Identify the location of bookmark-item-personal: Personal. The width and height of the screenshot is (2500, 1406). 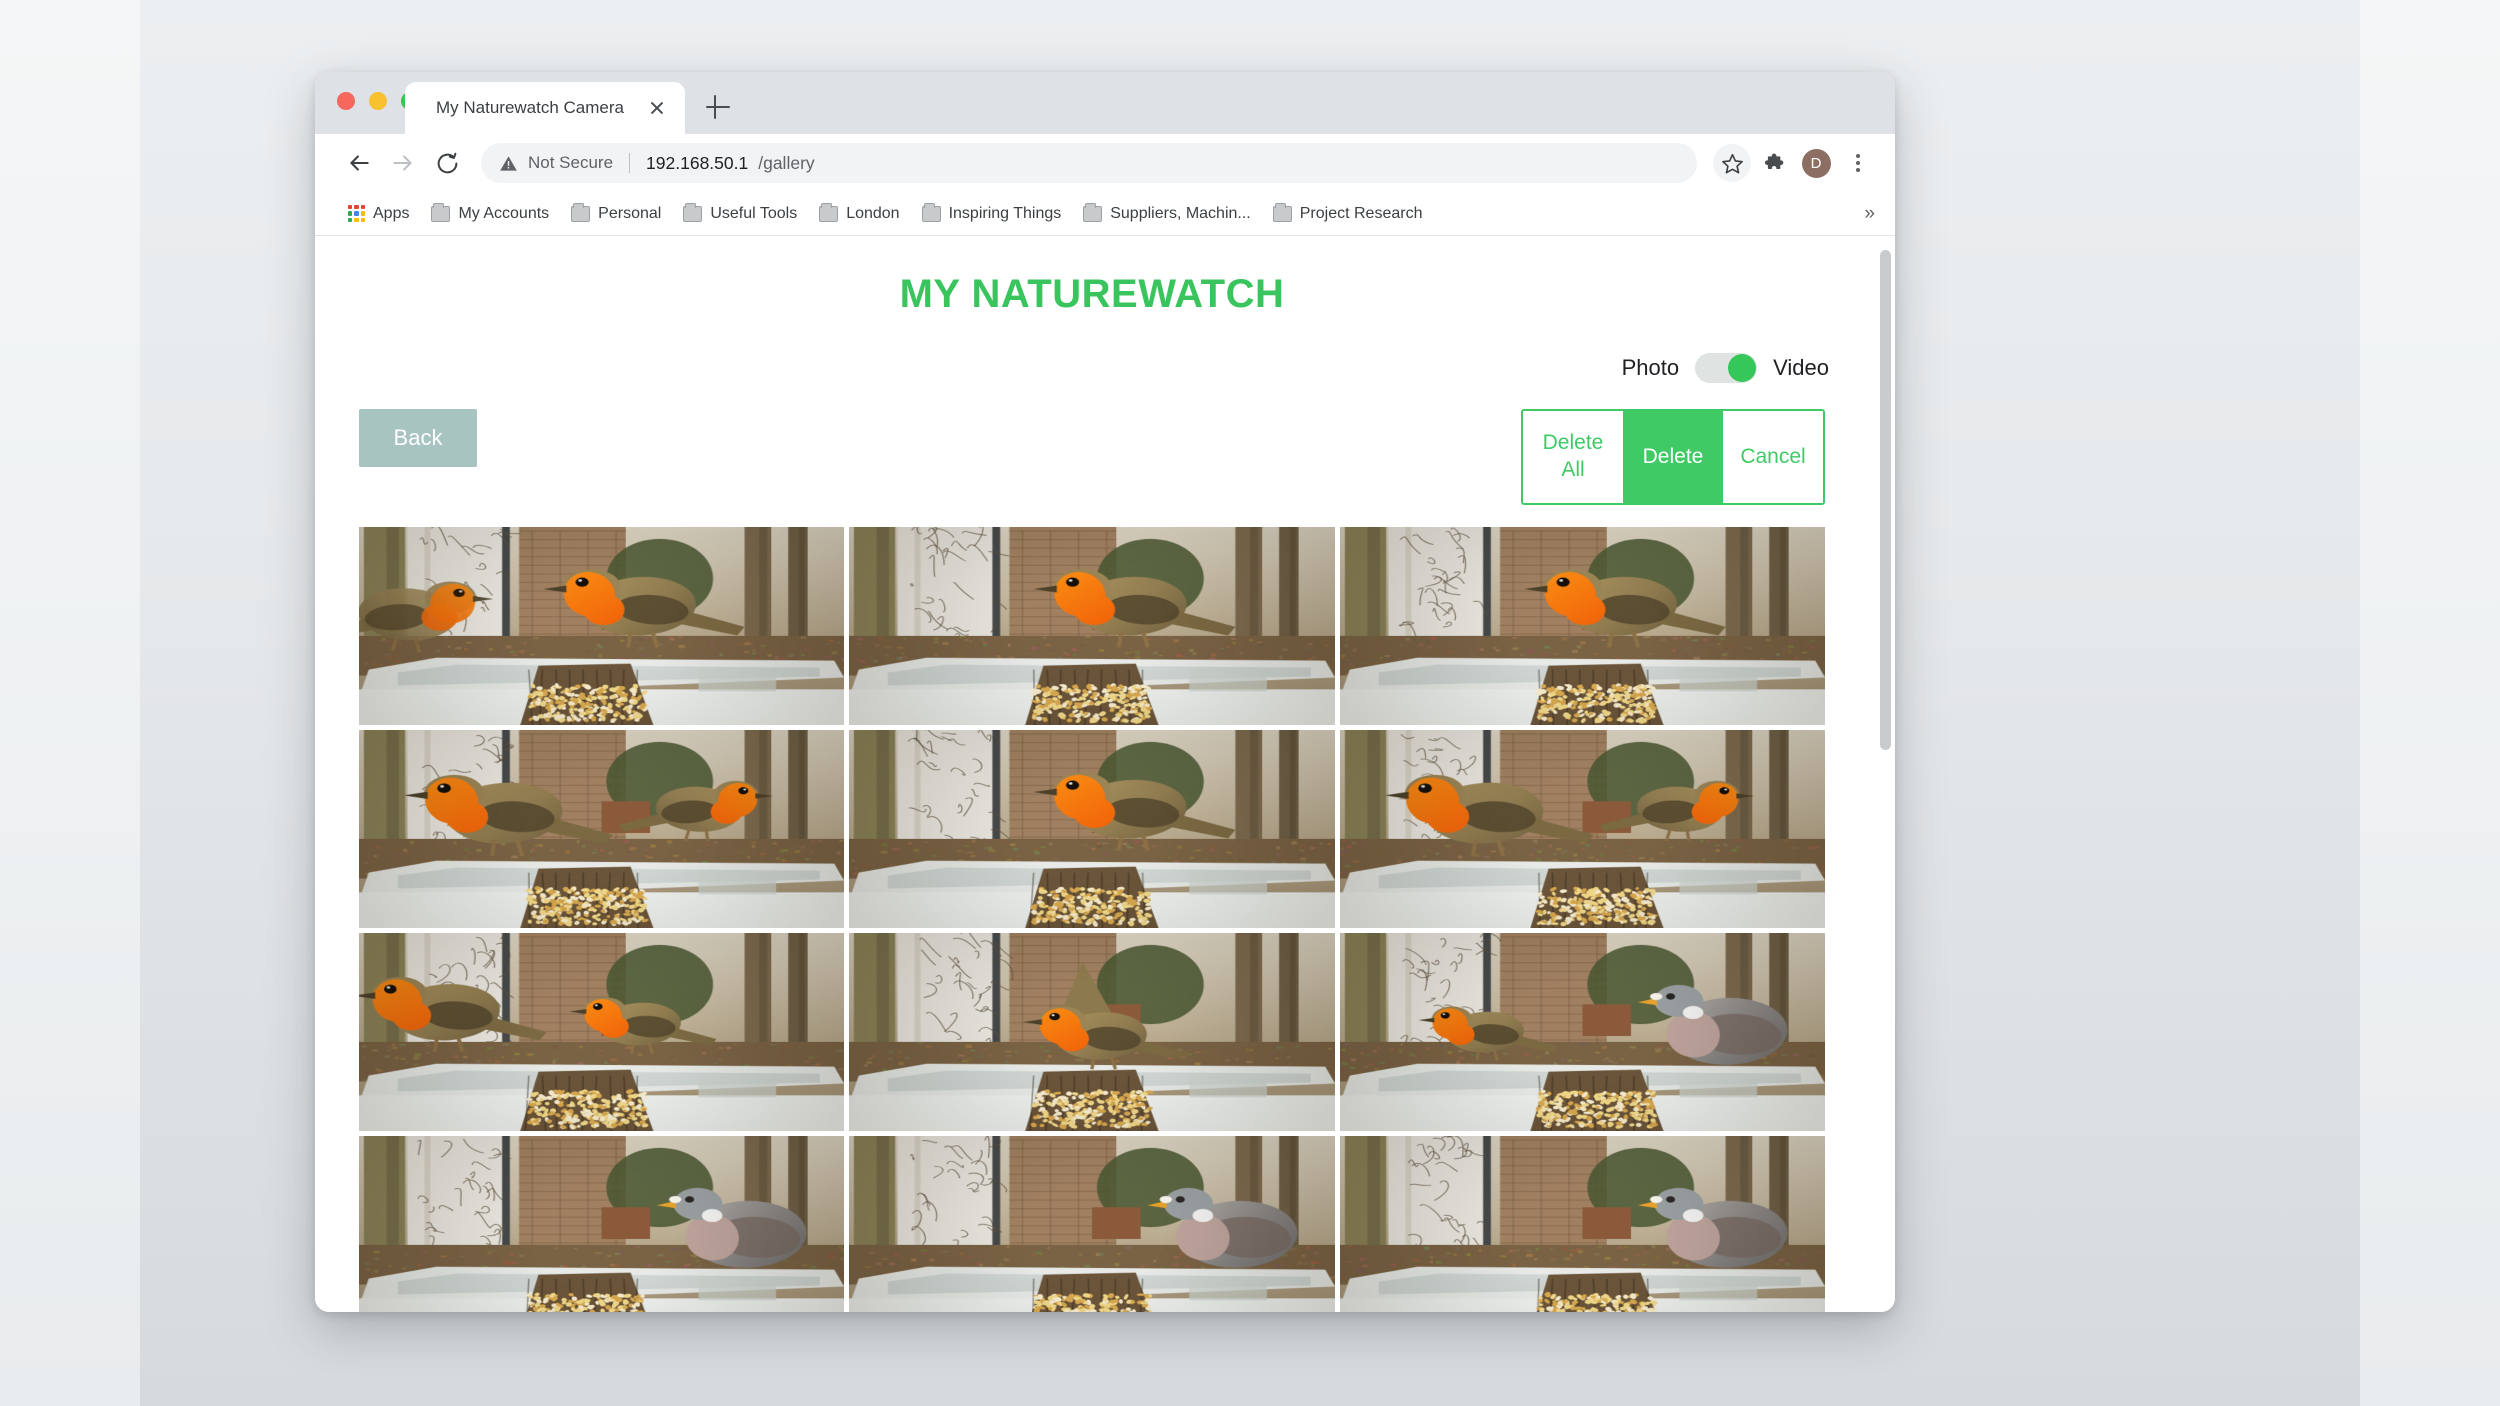
(616, 214).